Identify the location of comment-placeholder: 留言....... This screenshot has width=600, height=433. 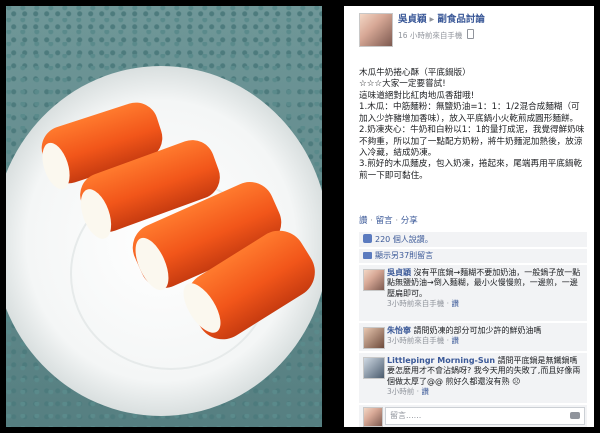
(406, 415).